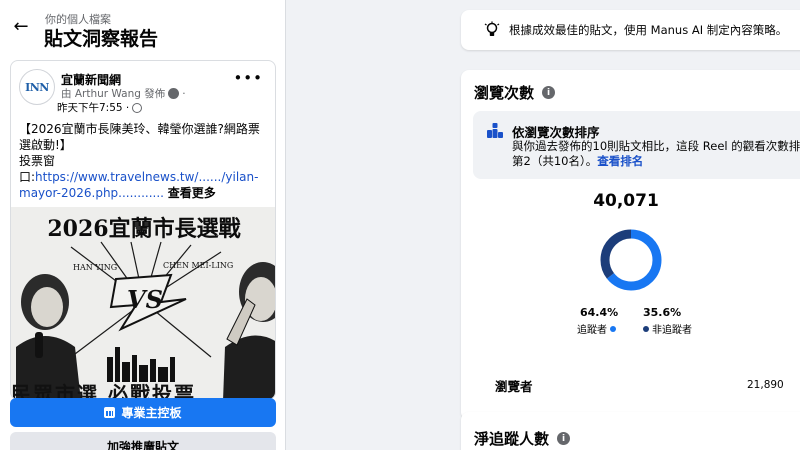 The width and height of the screenshot is (800, 450). What do you see at coordinates (613, 328) in the screenshot?
I see `followers-dot-icon` at bounding box center [613, 328].